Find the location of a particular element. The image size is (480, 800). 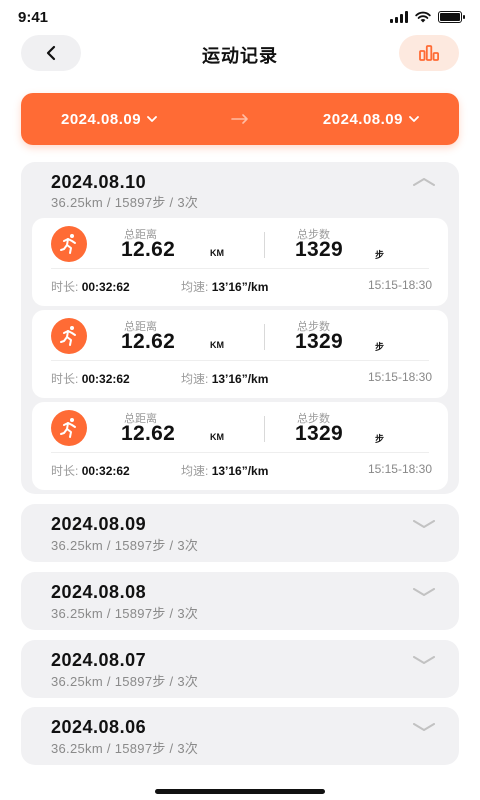

group-date: 2024.08.06 is located at coordinates (99, 727).